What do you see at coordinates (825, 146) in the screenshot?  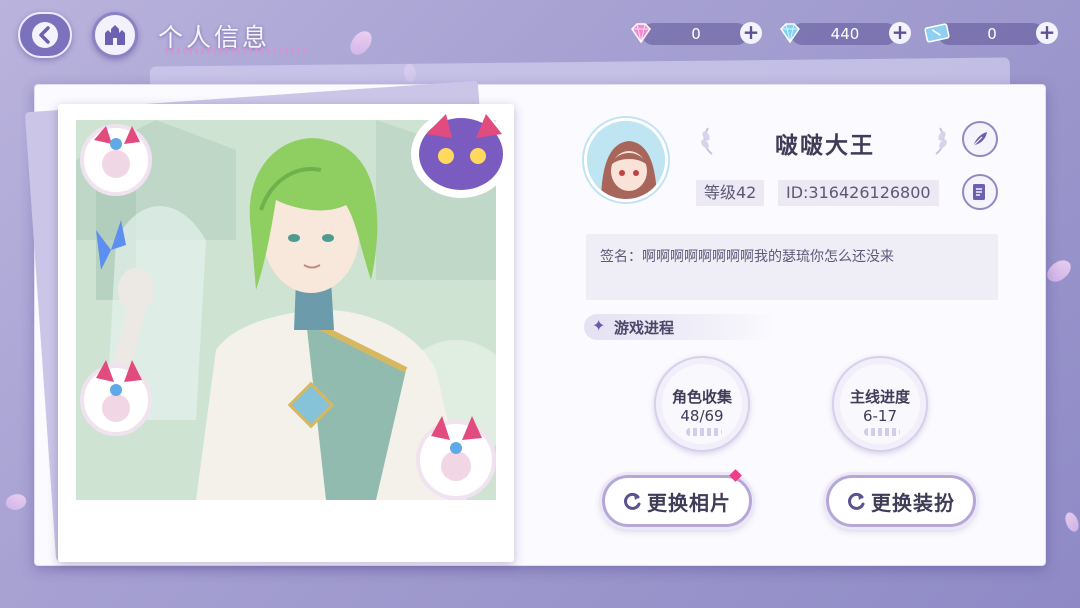 I see `player-name: 啵啵大王` at bounding box center [825, 146].